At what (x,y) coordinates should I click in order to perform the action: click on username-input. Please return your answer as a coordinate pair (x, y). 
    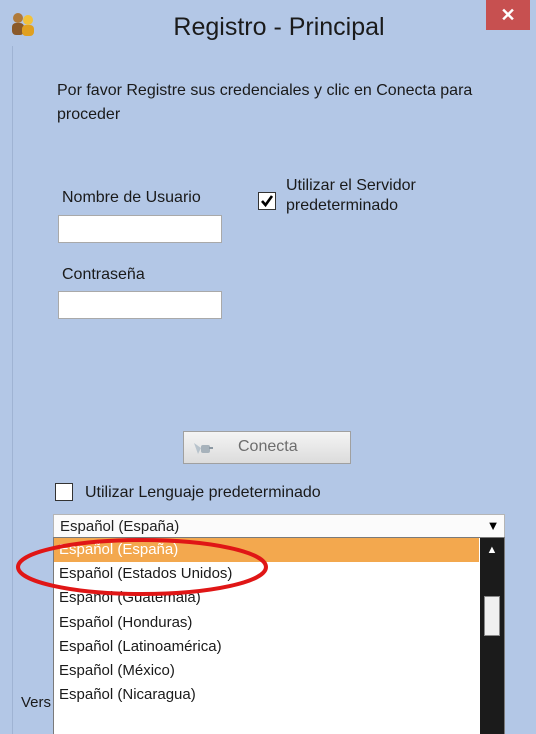
    Looking at the image, I should click on (140, 229).